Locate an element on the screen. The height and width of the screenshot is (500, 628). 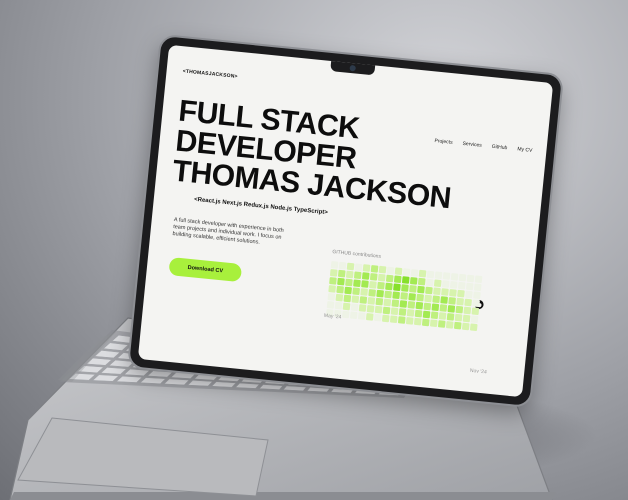
grid-end-month: Nov '24 is located at coordinates (478, 371).